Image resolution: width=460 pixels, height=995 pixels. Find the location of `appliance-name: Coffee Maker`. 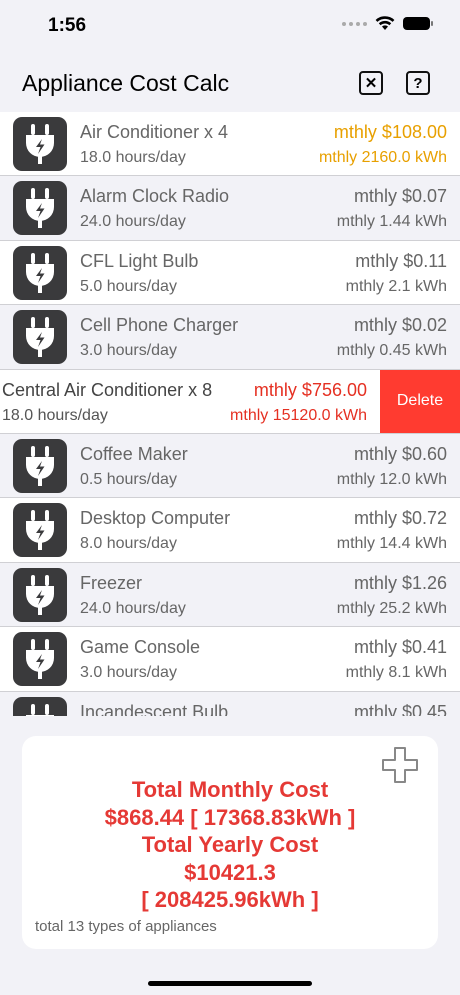

appliance-name: Coffee Maker is located at coordinates (134, 454).